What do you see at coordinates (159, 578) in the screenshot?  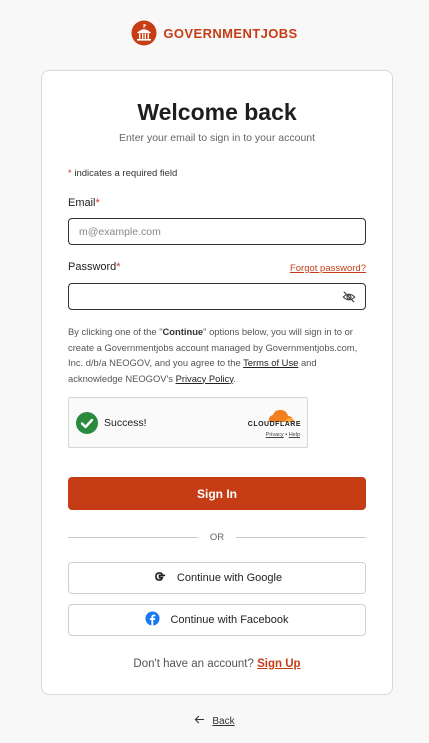 I see `google-icon` at bounding box center [159, 578].